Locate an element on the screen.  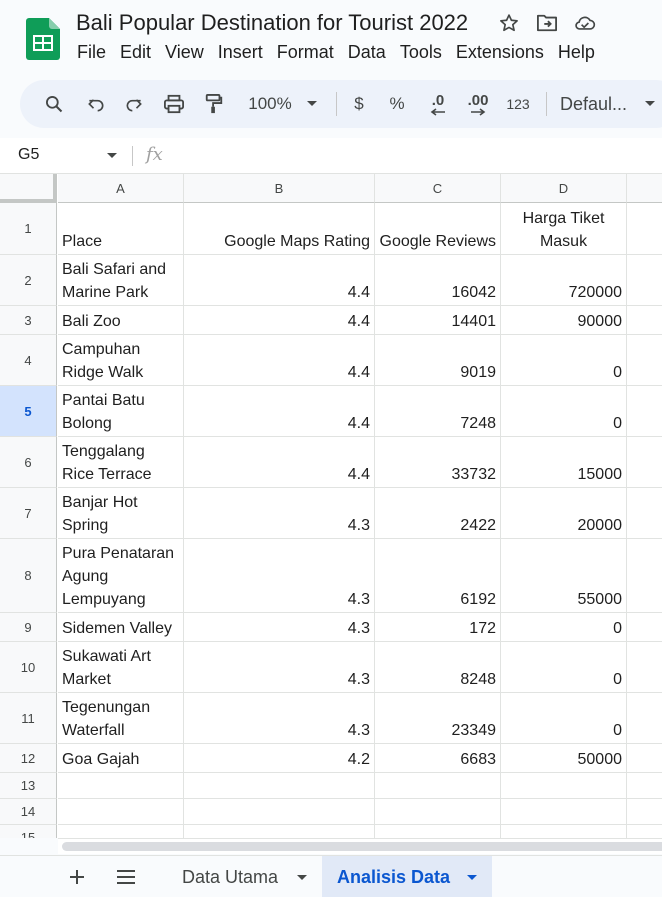
redo-icon is located at coordinates (134, 104).